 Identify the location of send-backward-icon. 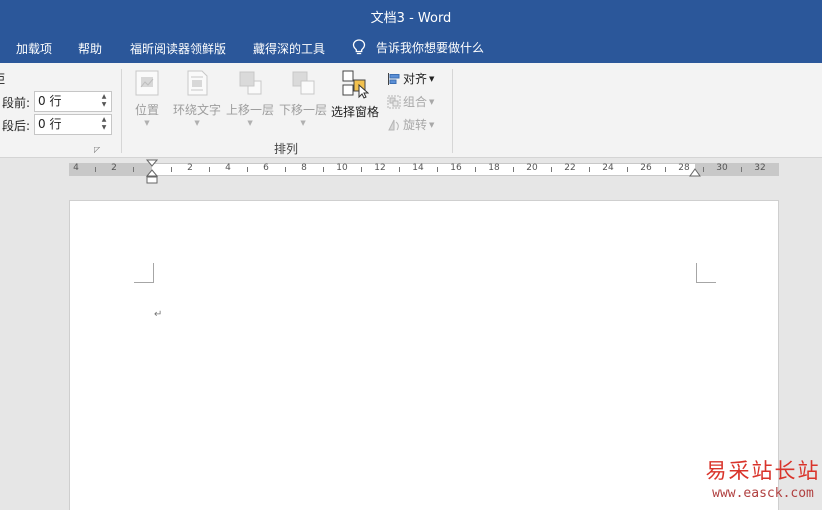
(303, 83).